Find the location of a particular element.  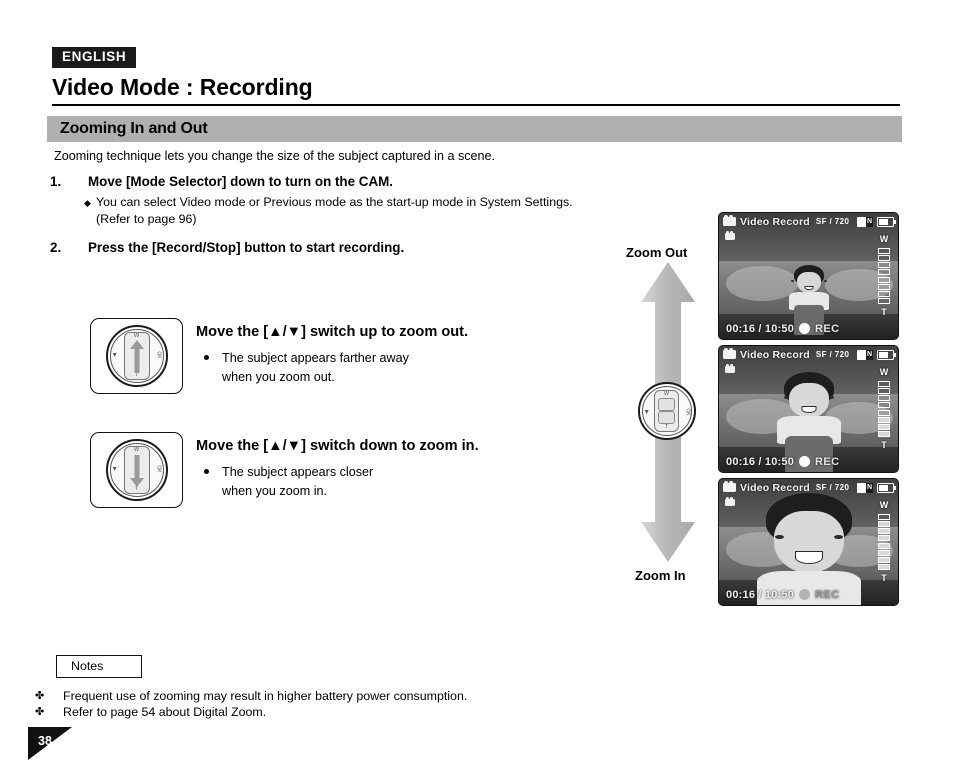

zoom-level-indicator-close: W T is located at coordinates (884, 542).